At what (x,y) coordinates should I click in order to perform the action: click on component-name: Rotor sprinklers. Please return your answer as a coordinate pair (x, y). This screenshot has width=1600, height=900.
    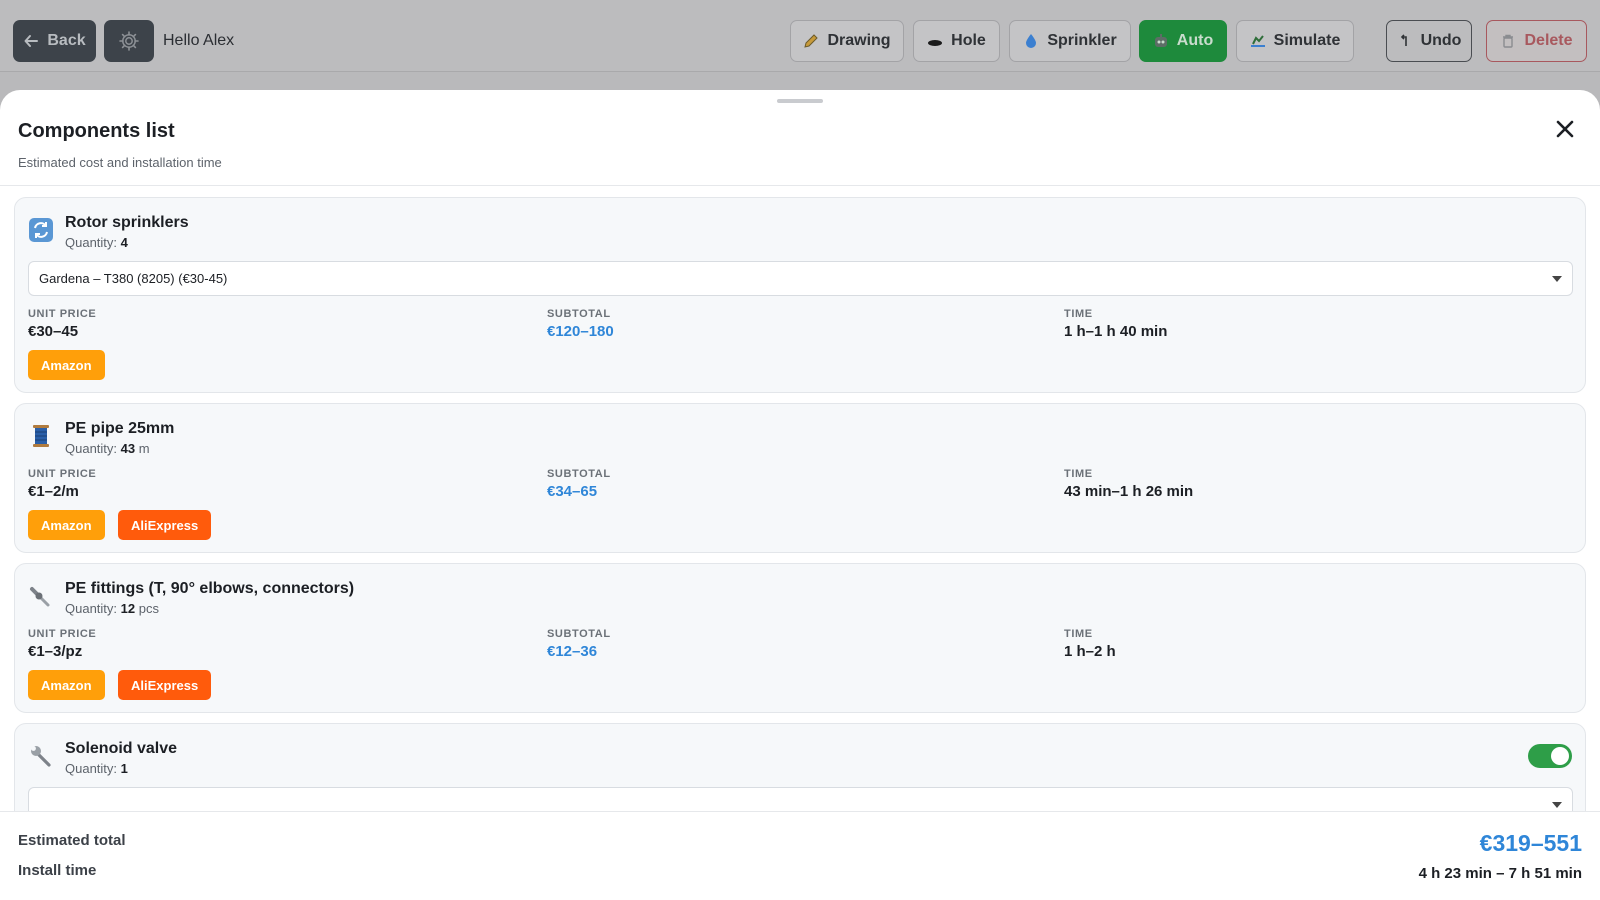
    Looking at the image, I should click on (127, 222).